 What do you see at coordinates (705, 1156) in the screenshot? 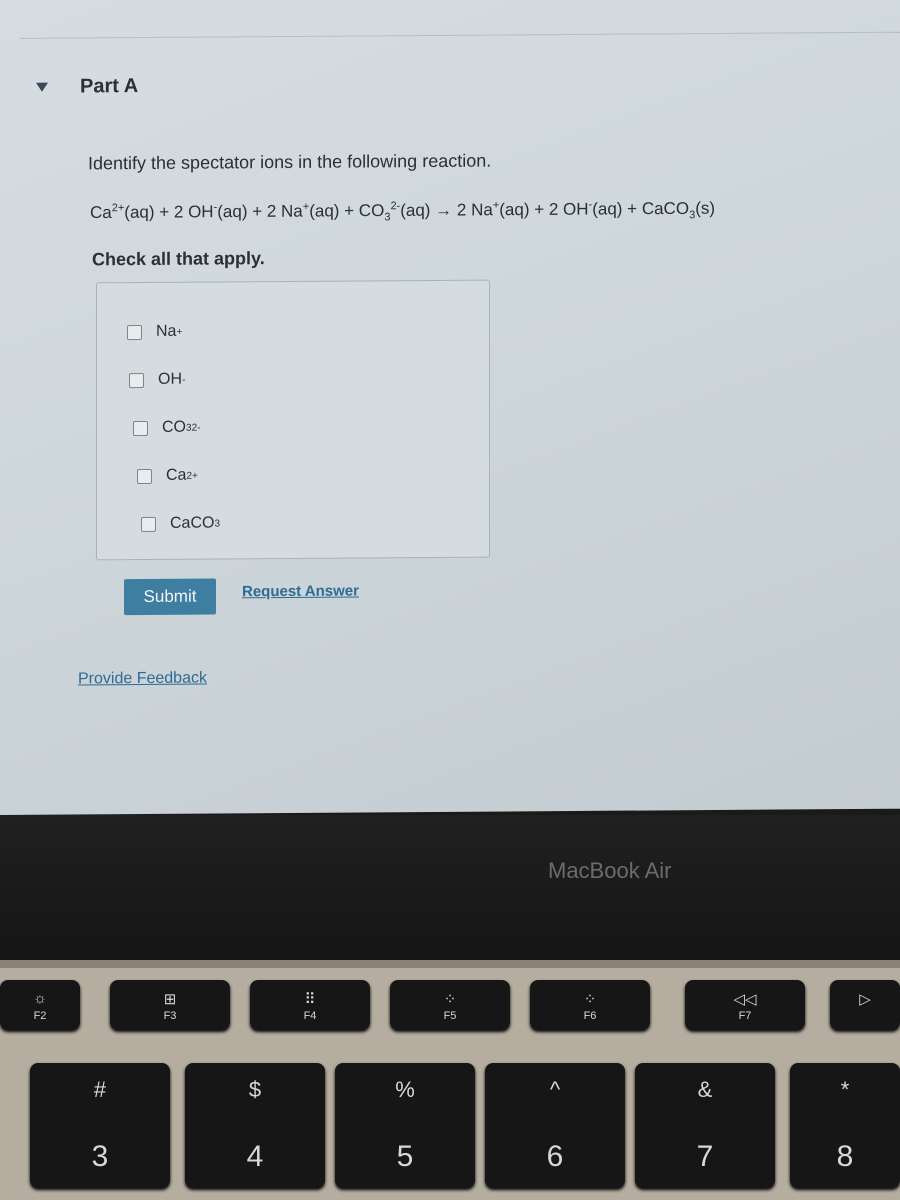
I see `key-digit: 7` at bounding box center [705, 1156].